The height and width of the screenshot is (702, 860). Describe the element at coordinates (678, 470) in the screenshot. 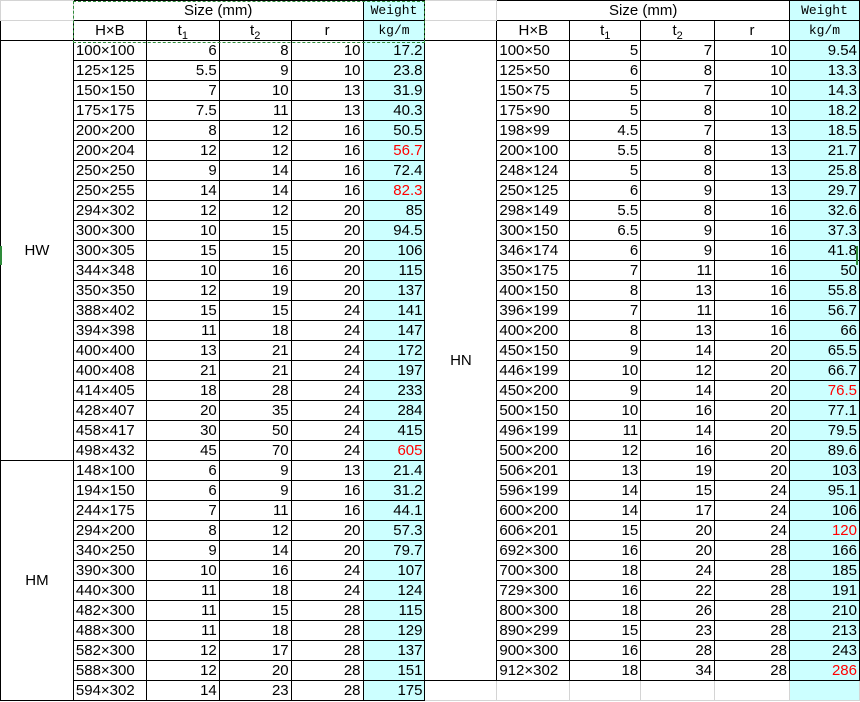

I see `cell-t2: 19` at that location.